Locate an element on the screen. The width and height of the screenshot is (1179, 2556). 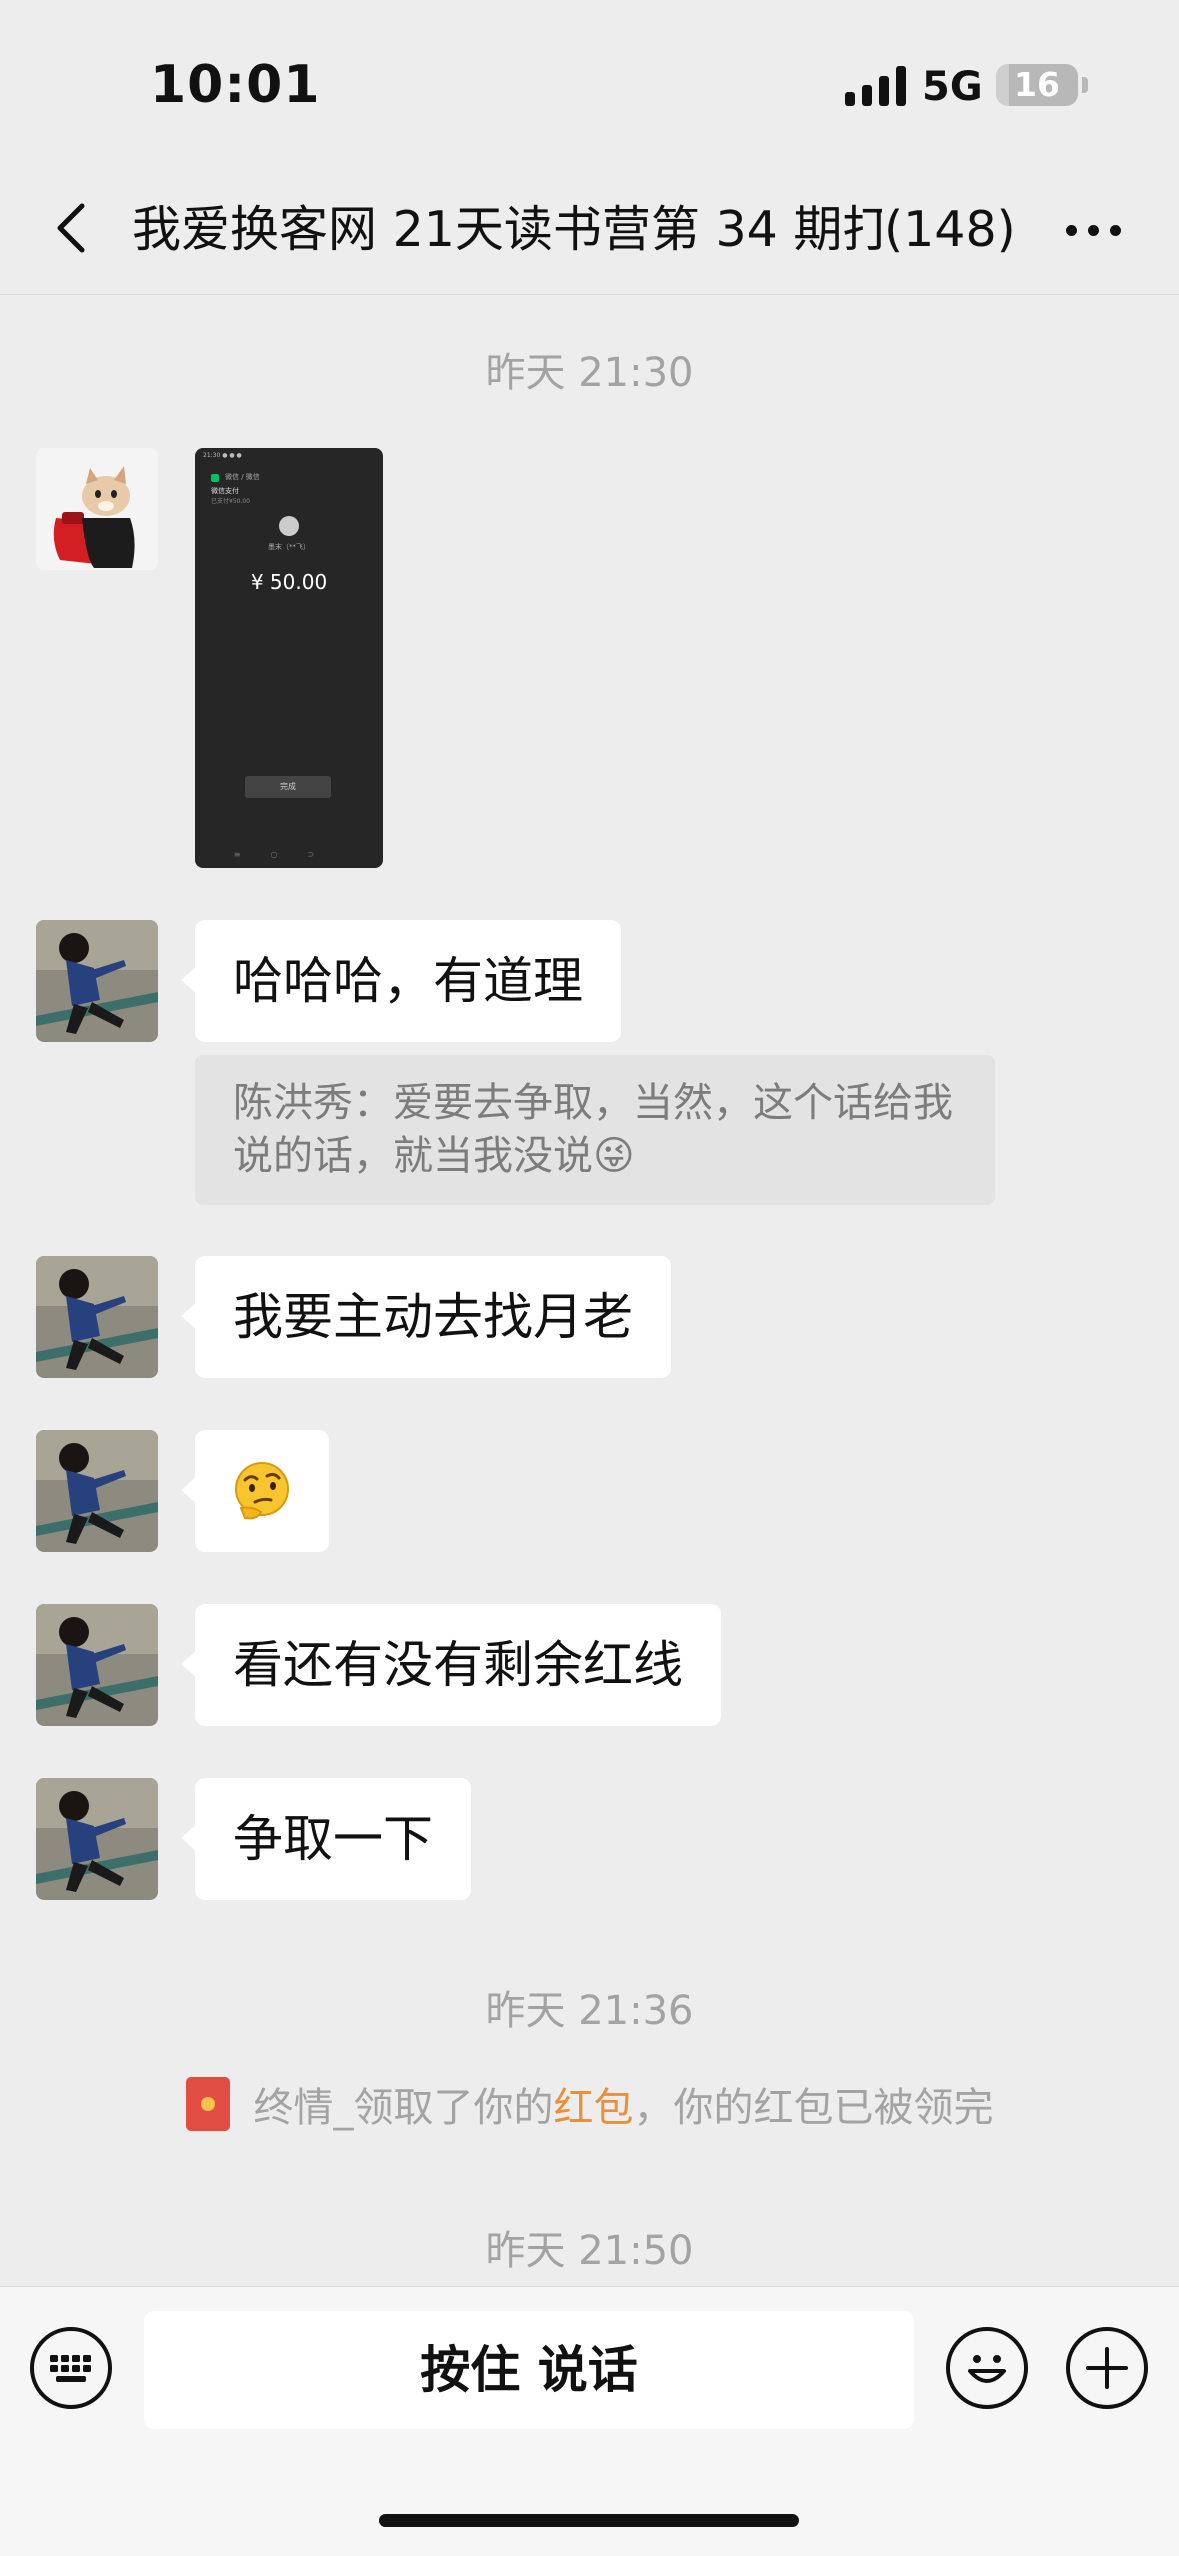
quoted-message: 陈洪秀：爱要去争取，当然，这个话给我说的话，就当我没说😜 is located at coordinates (595, 1130).